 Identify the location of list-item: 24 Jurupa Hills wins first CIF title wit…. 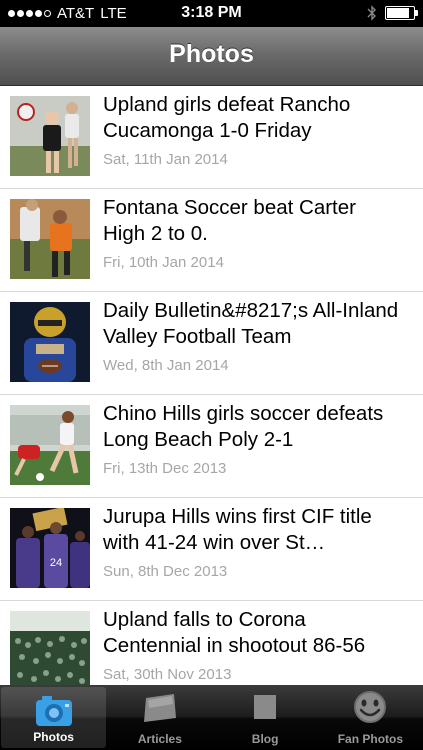
(211, 549).